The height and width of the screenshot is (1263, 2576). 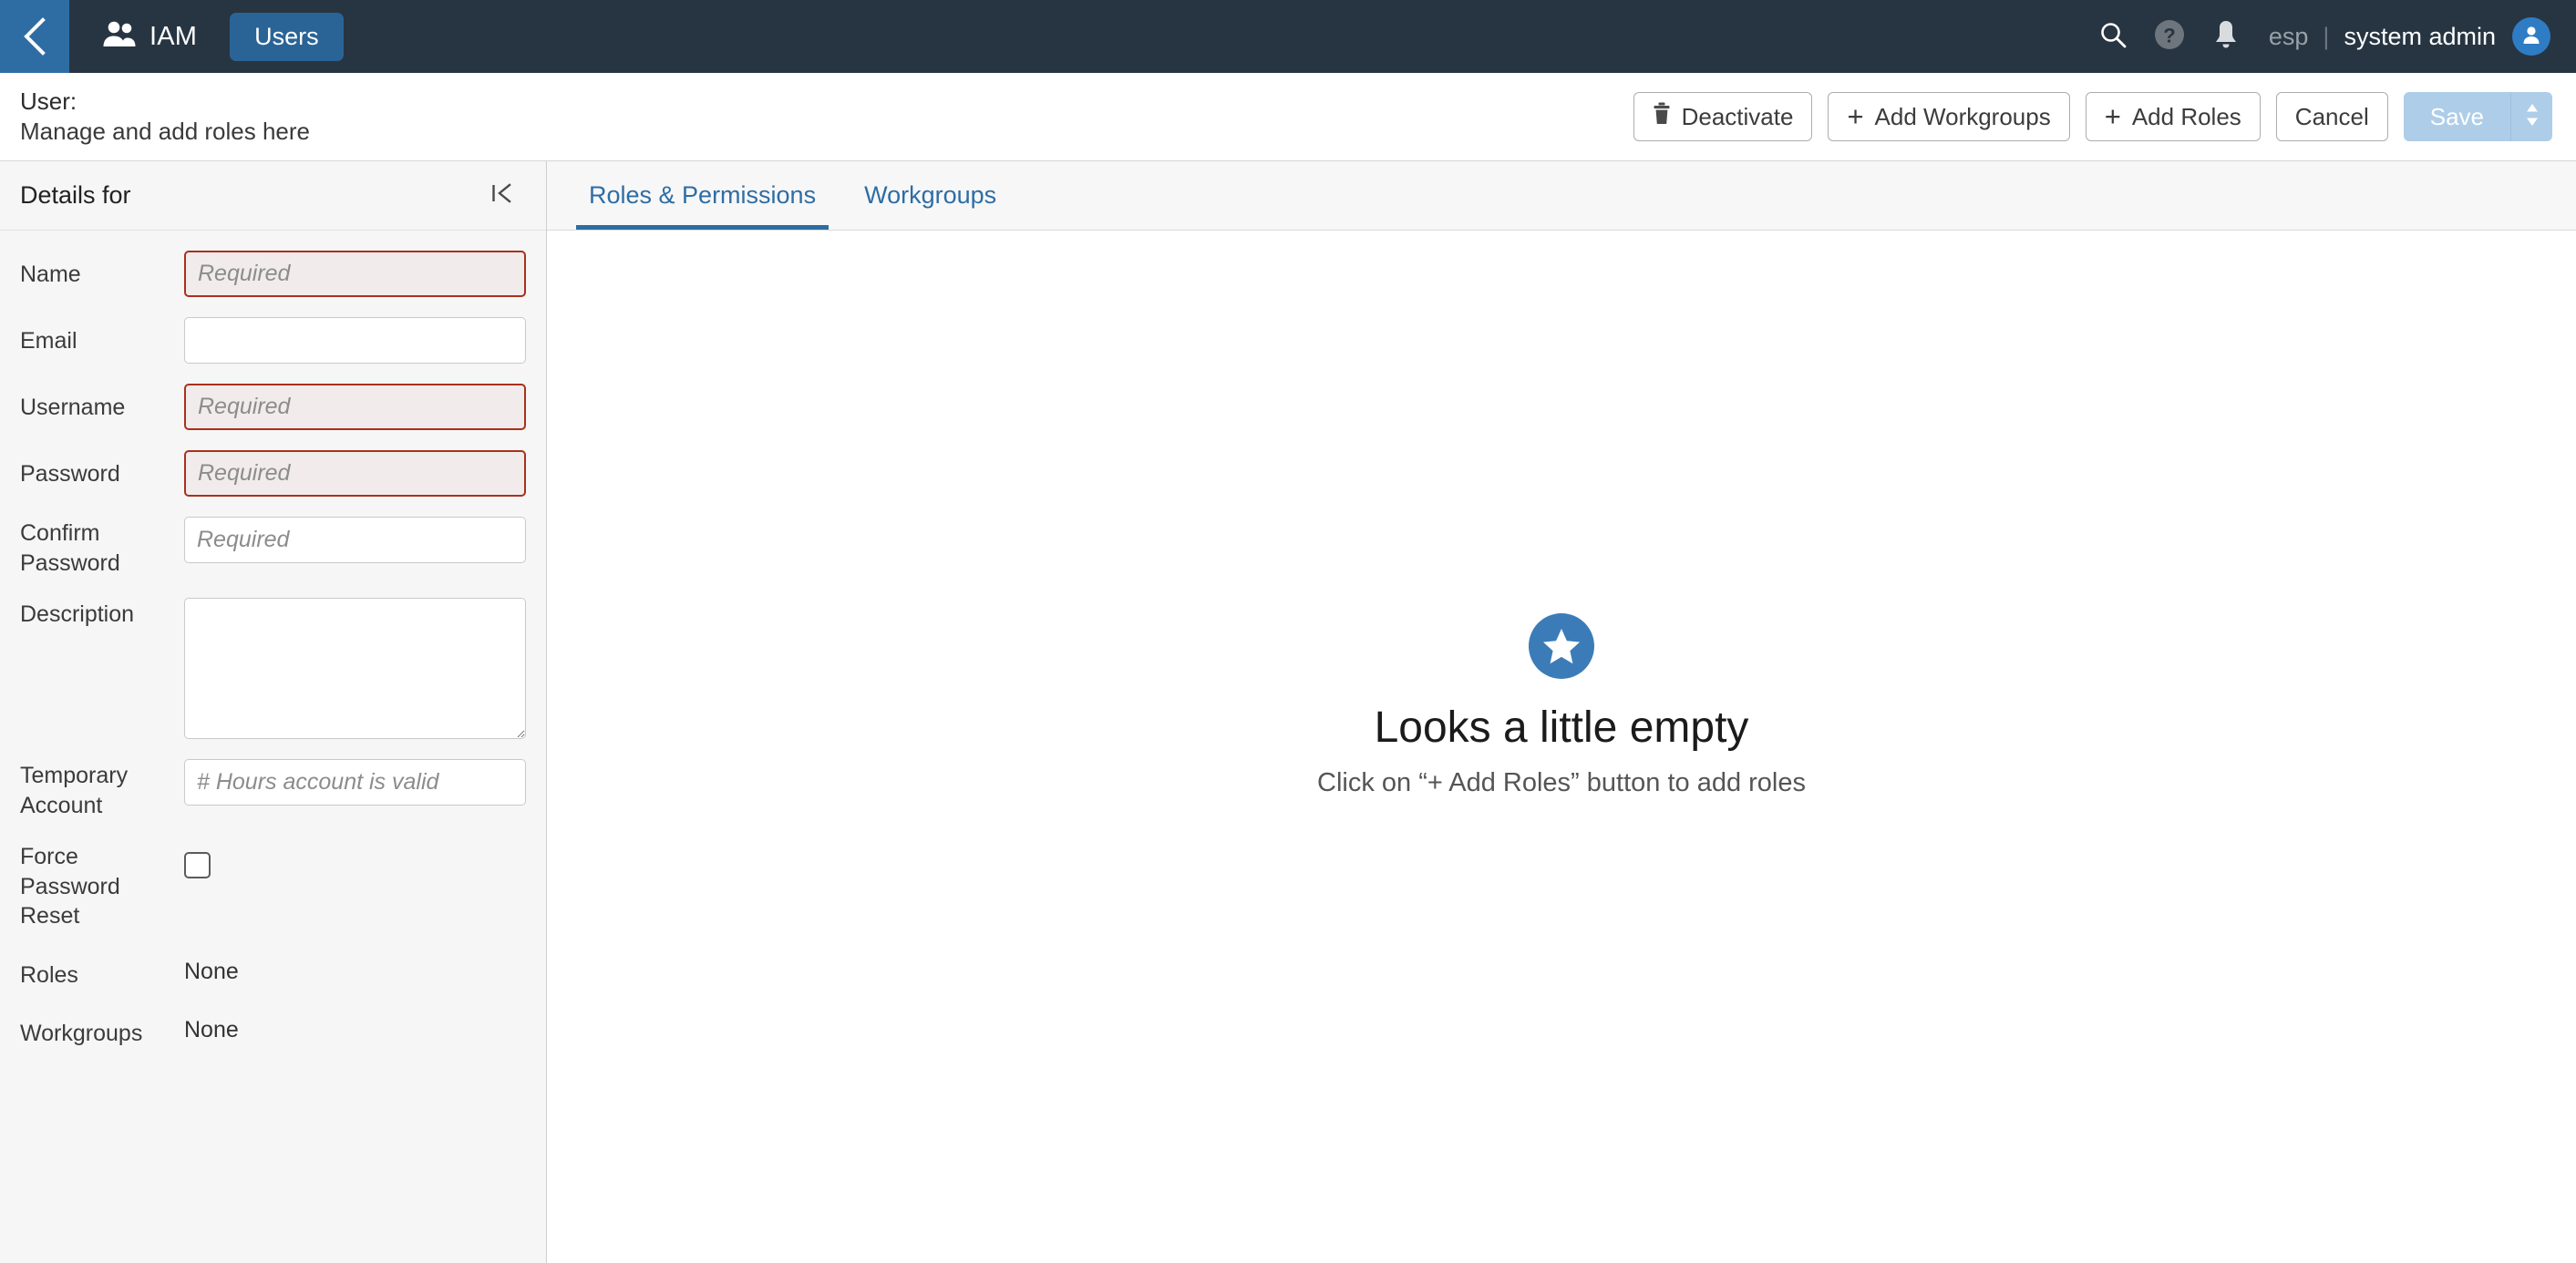 I want to click on username-label: Username, so click(x=73, y=407).